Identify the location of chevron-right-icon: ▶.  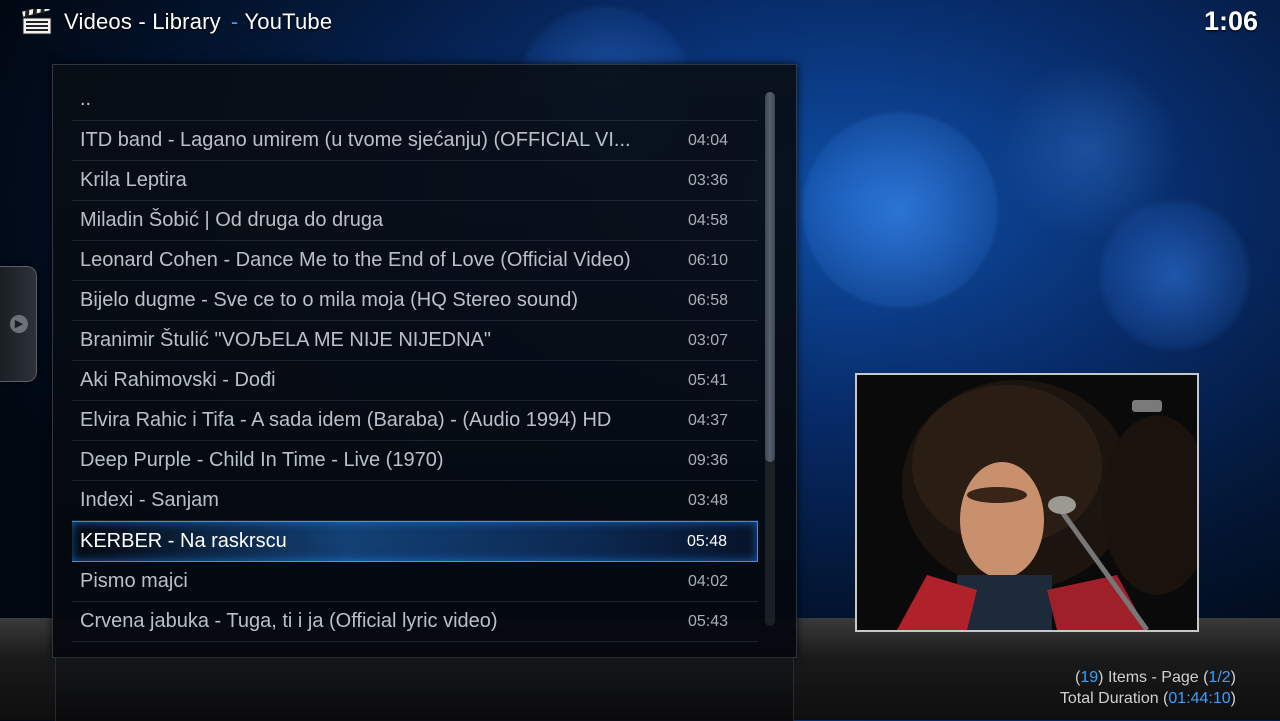
(19, 324).